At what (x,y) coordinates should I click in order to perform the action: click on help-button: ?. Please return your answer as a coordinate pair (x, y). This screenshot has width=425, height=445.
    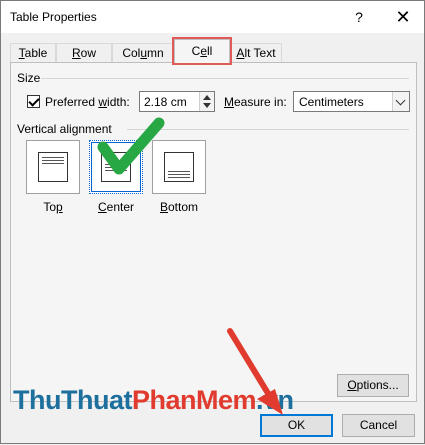
    Looking at the image, I should click on (359, 17).